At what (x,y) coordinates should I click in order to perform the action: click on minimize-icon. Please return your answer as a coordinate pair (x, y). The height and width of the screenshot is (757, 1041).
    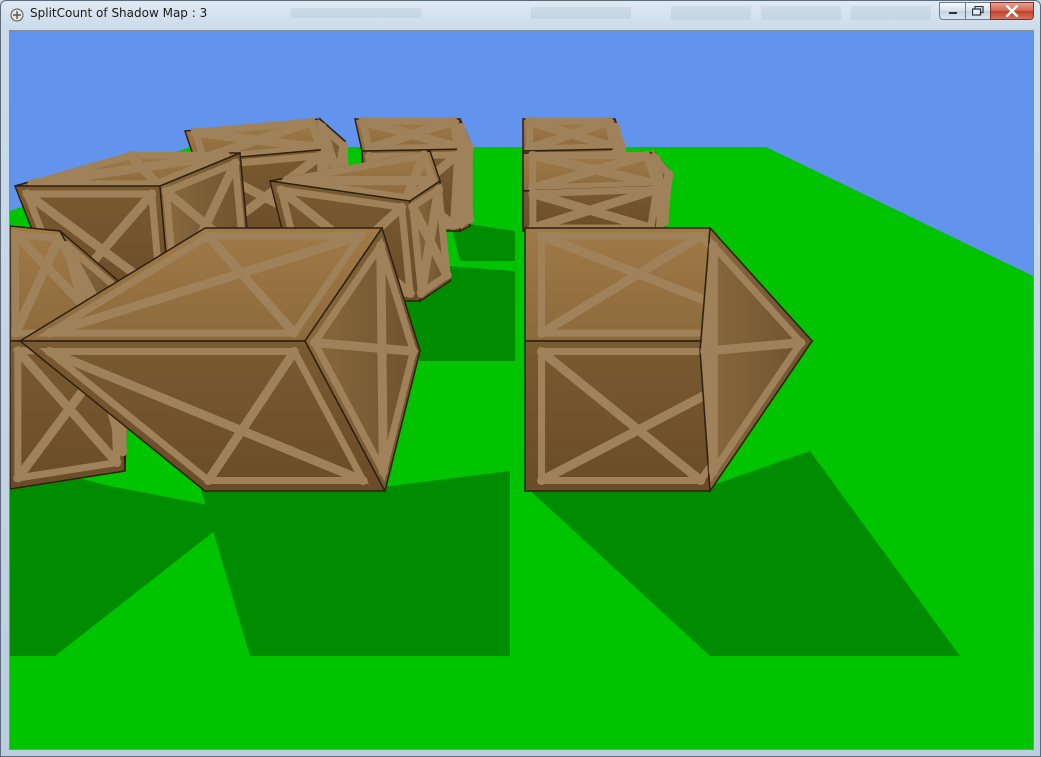
    Looking at the image, I should click on (952, 13).